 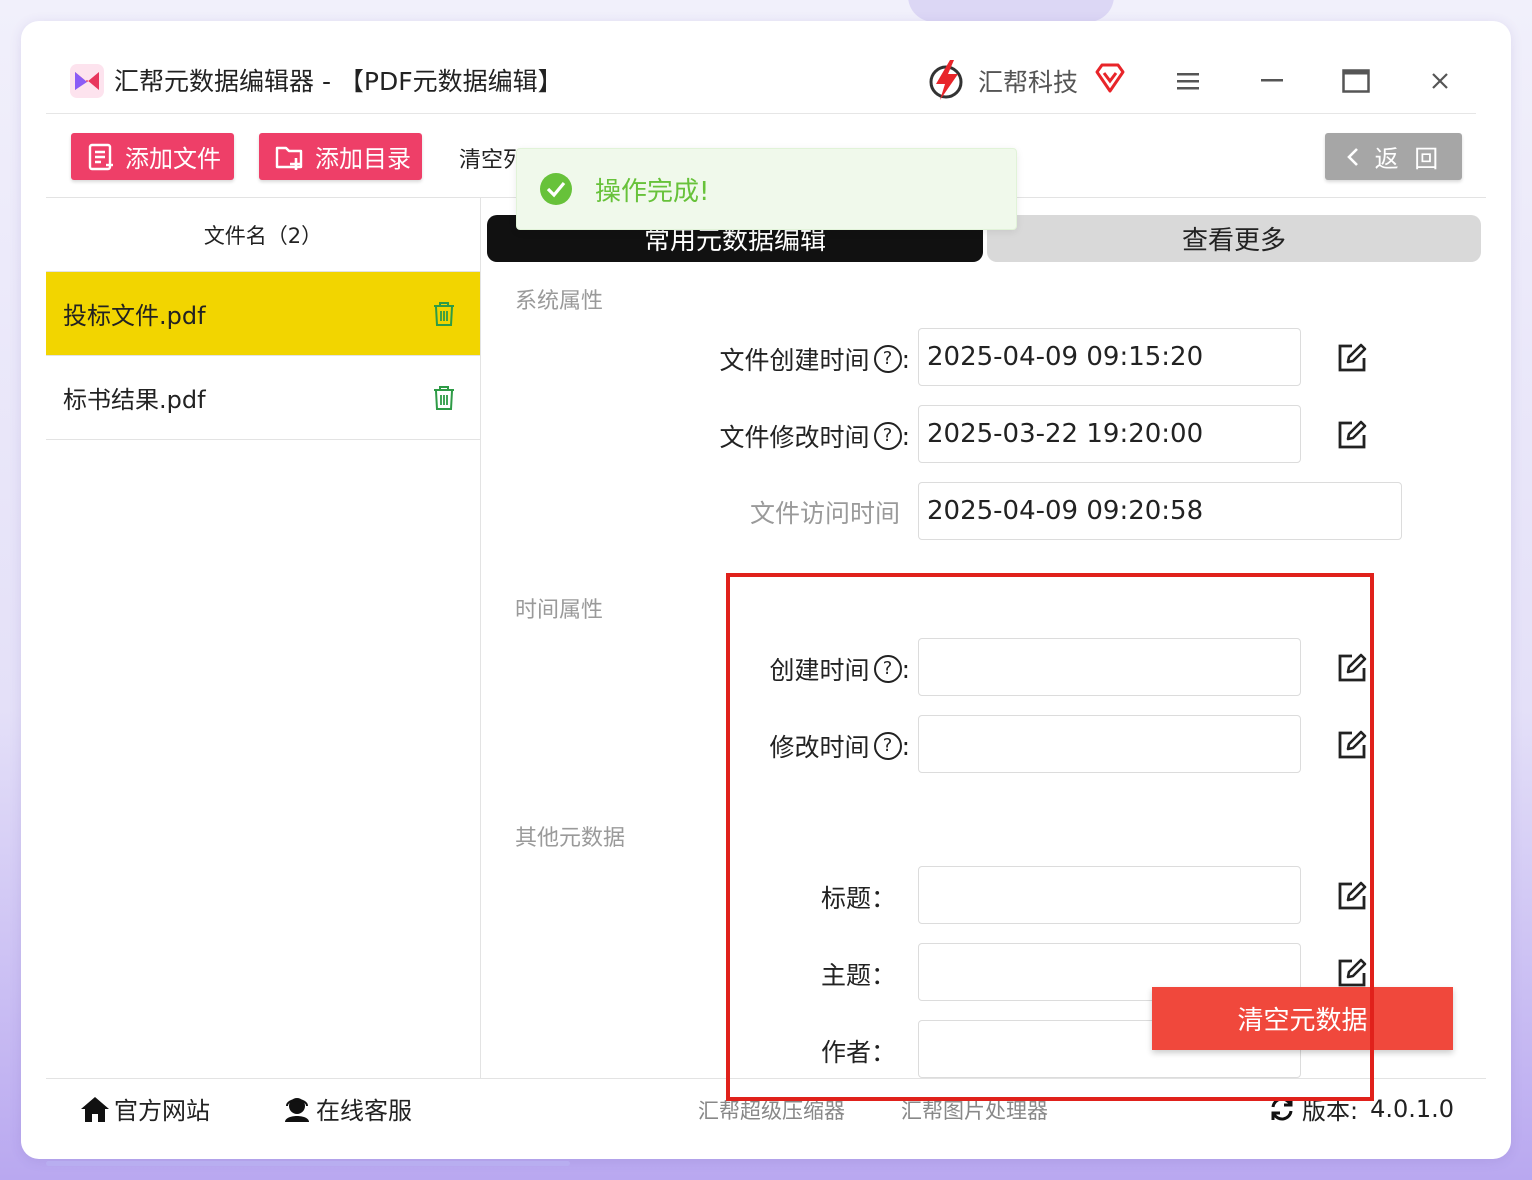 I want to click on compressor-app-link: 汇帮超级压缩器, so click(x=771, y=1110).